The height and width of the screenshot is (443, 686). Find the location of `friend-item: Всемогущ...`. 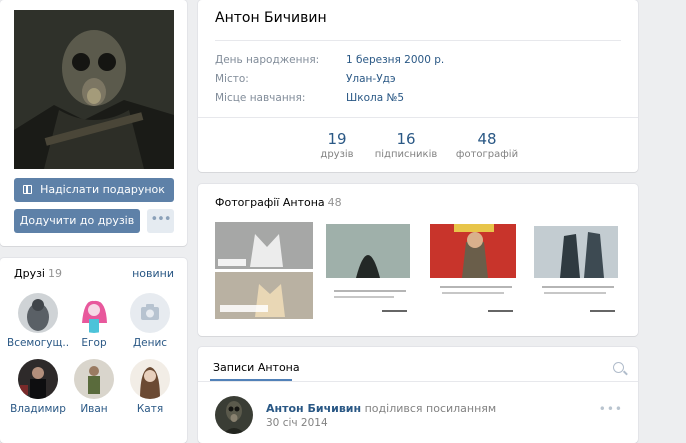

friend-item: Всемогущ... is located at coordinates (38, 321).